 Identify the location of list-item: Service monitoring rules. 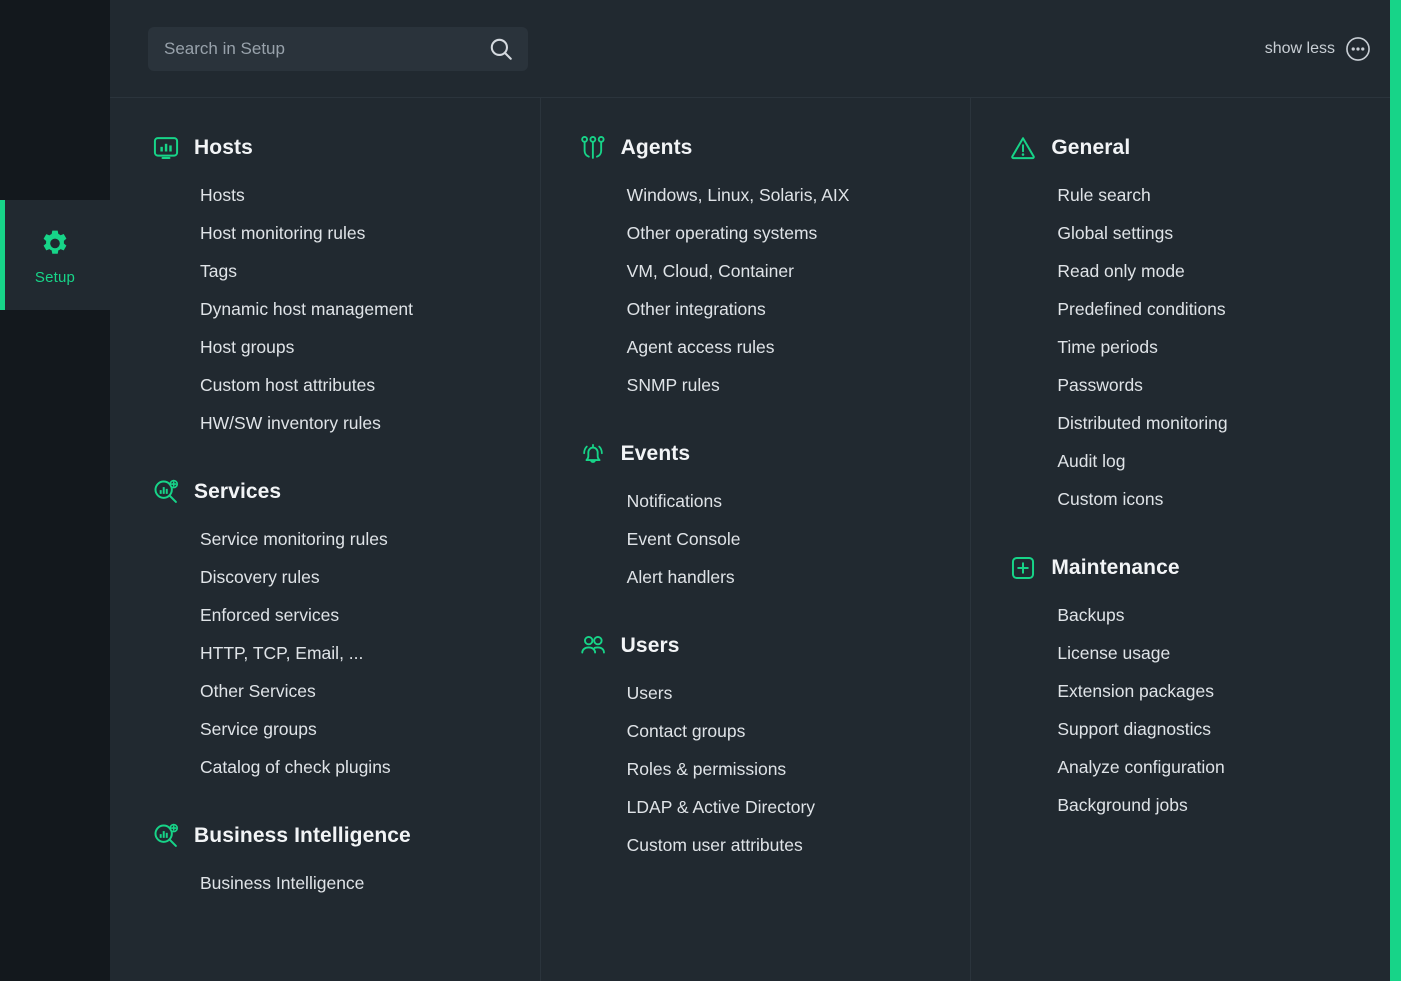
(360, 539).